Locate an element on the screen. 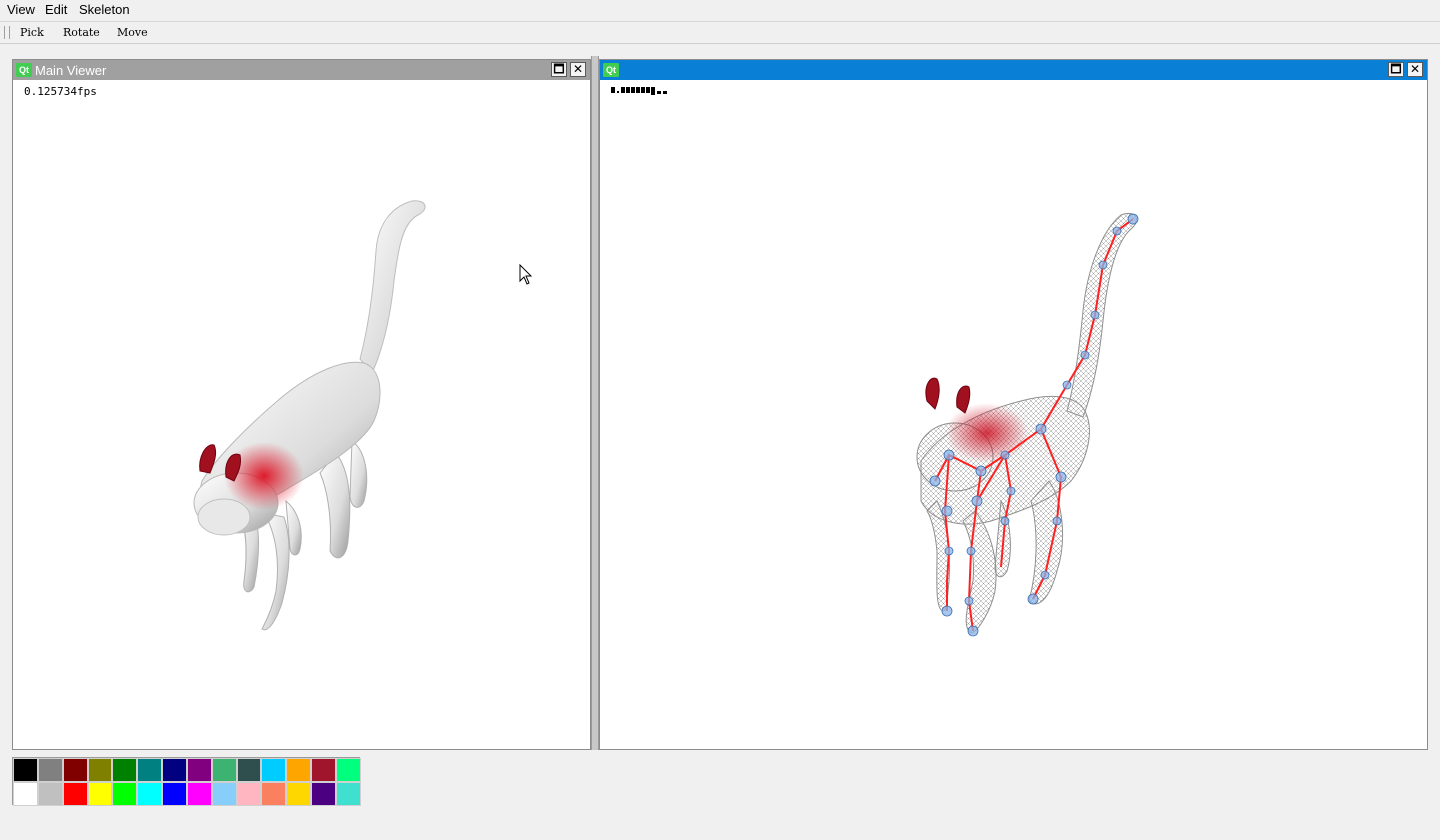 The image size is (1440, 840). rotate-button: Rotate is located at coordinates (81, 32).